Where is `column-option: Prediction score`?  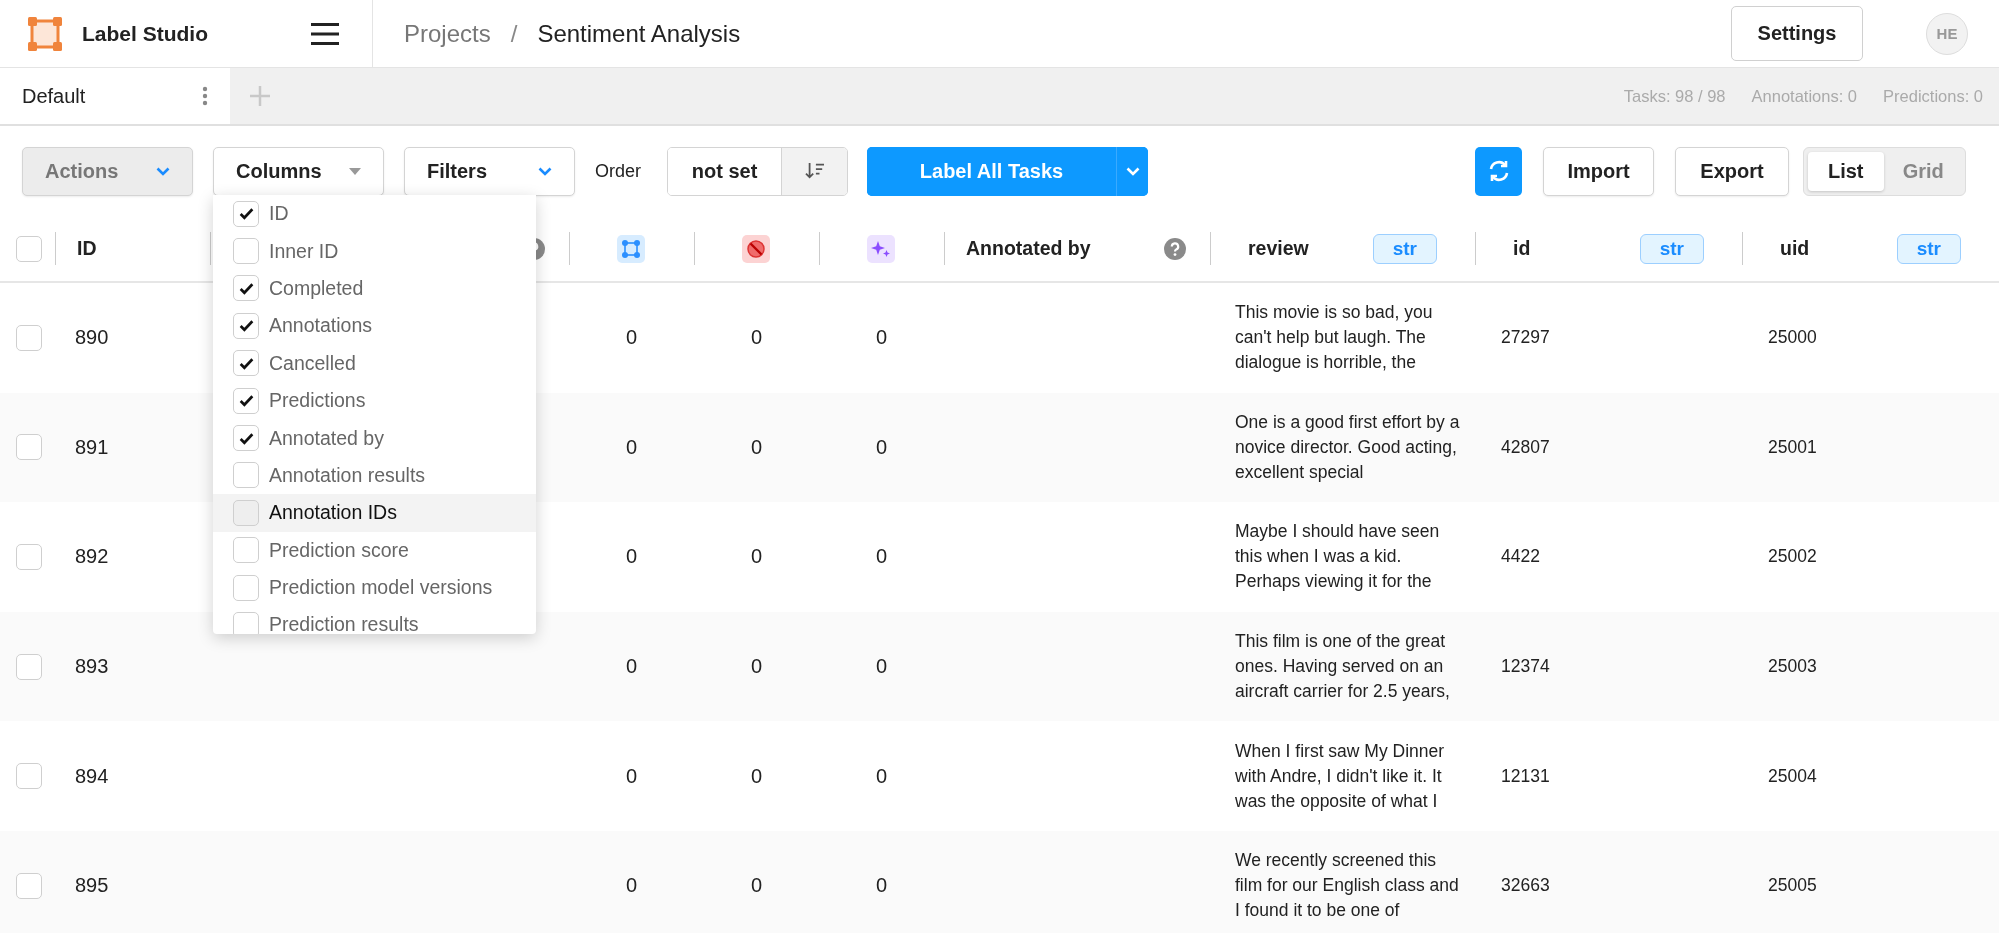
column-option: Prediction score is located at coordinates (374, 550).